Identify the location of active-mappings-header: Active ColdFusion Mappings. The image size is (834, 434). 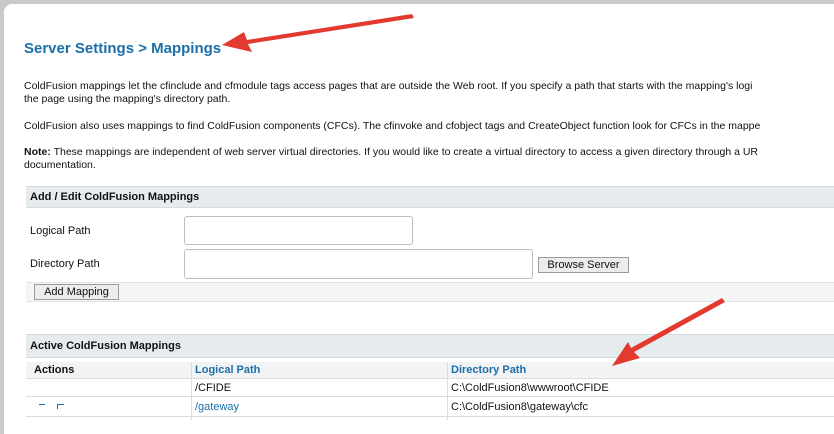
(430, 346).